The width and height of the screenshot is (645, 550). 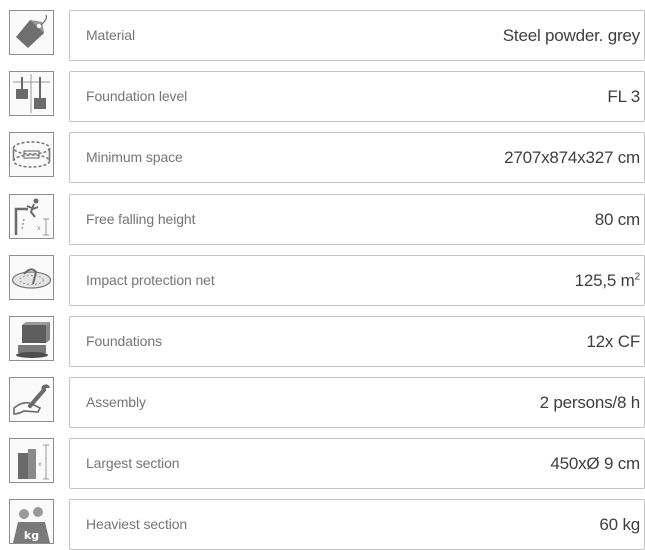 I want to click on spec-row-largest-section: x Largest section 450xØ 9 cm, so click(x=322, y=463).